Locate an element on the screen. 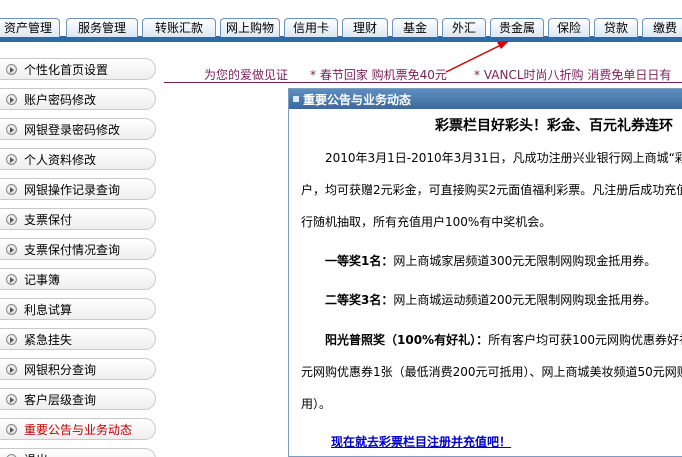 The height and width of the screenshot is (457, 682). sidebar-item-login-password: 网银登录密码修改 is located at coordinates (78, 129).